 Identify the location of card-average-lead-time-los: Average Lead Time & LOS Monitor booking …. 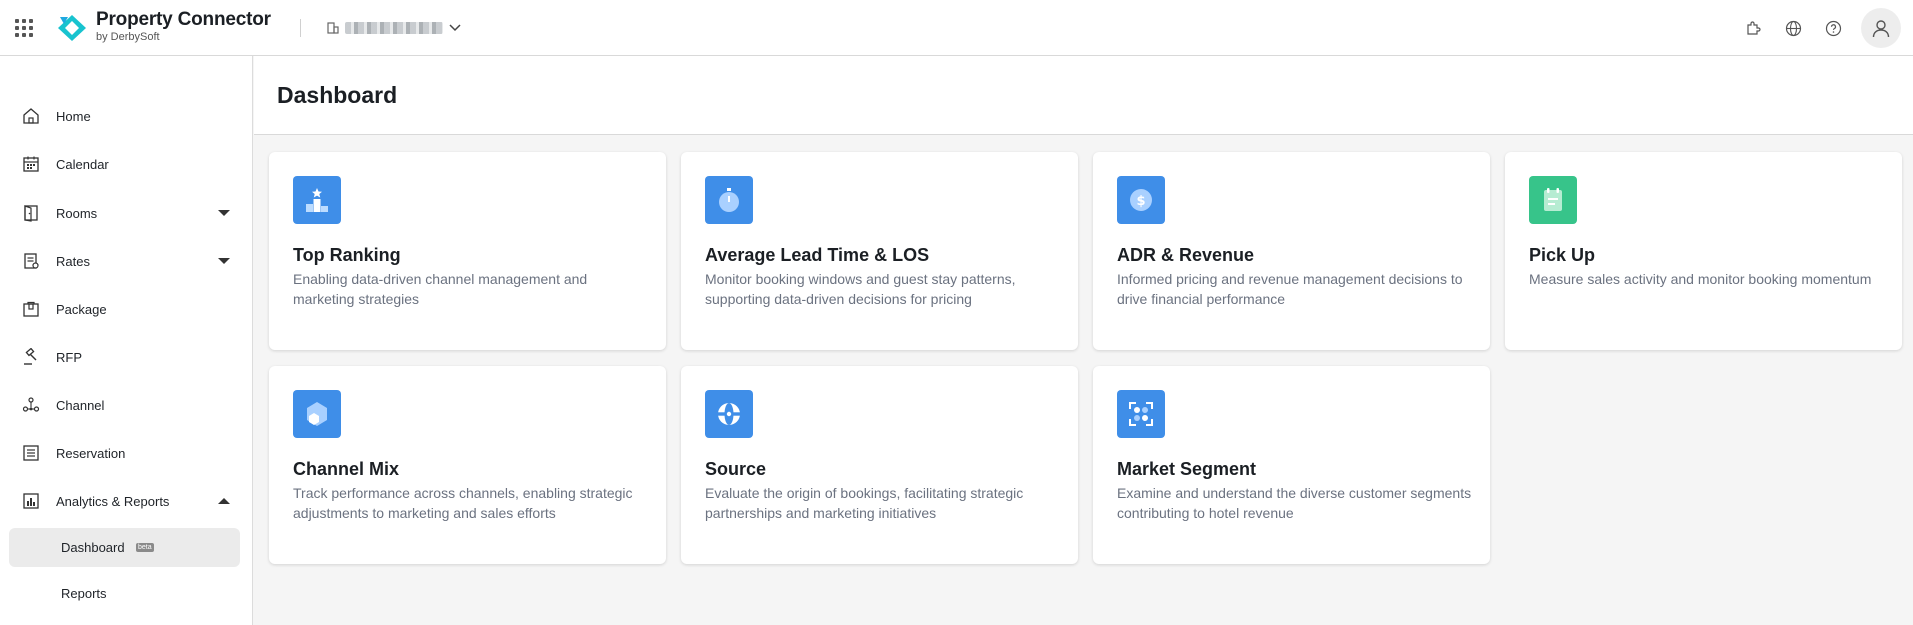
(879, 251).